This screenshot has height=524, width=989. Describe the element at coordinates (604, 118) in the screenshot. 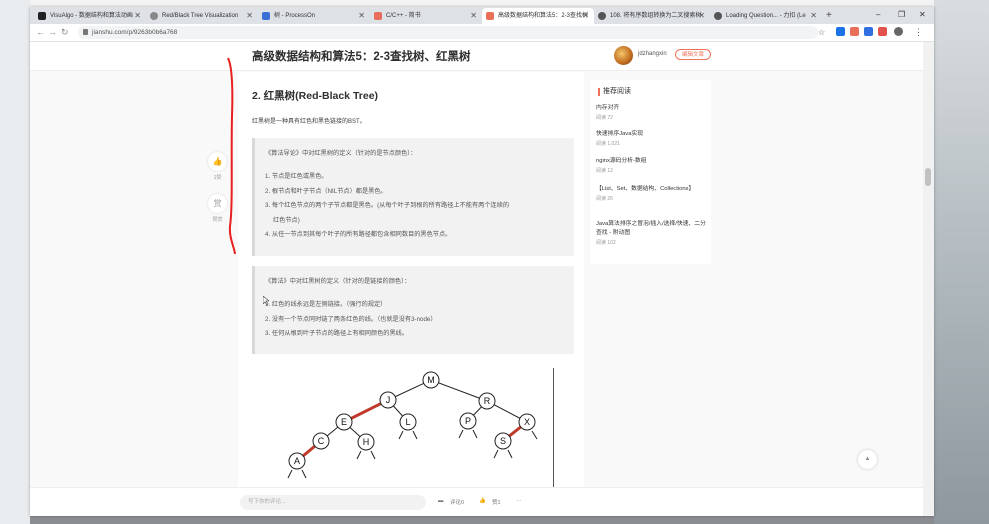

I see `read-count: 阅读 72` at that location.